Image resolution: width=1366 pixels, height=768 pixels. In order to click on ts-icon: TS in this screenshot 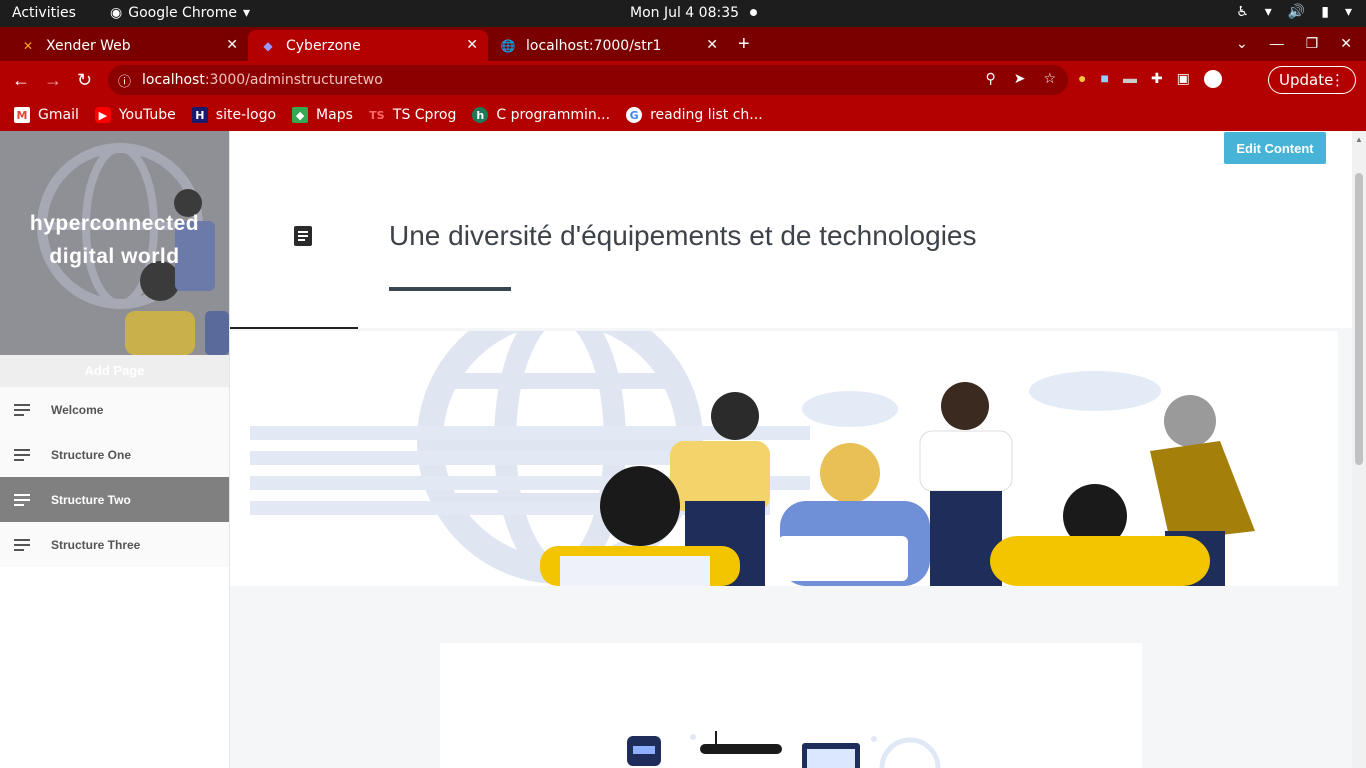, I will do `click(377, 115)`.